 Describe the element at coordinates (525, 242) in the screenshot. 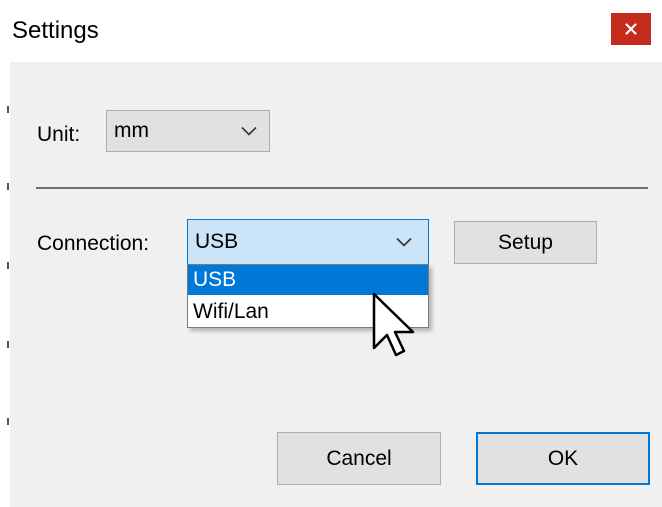

I see `setup-button: Setup` at that location.